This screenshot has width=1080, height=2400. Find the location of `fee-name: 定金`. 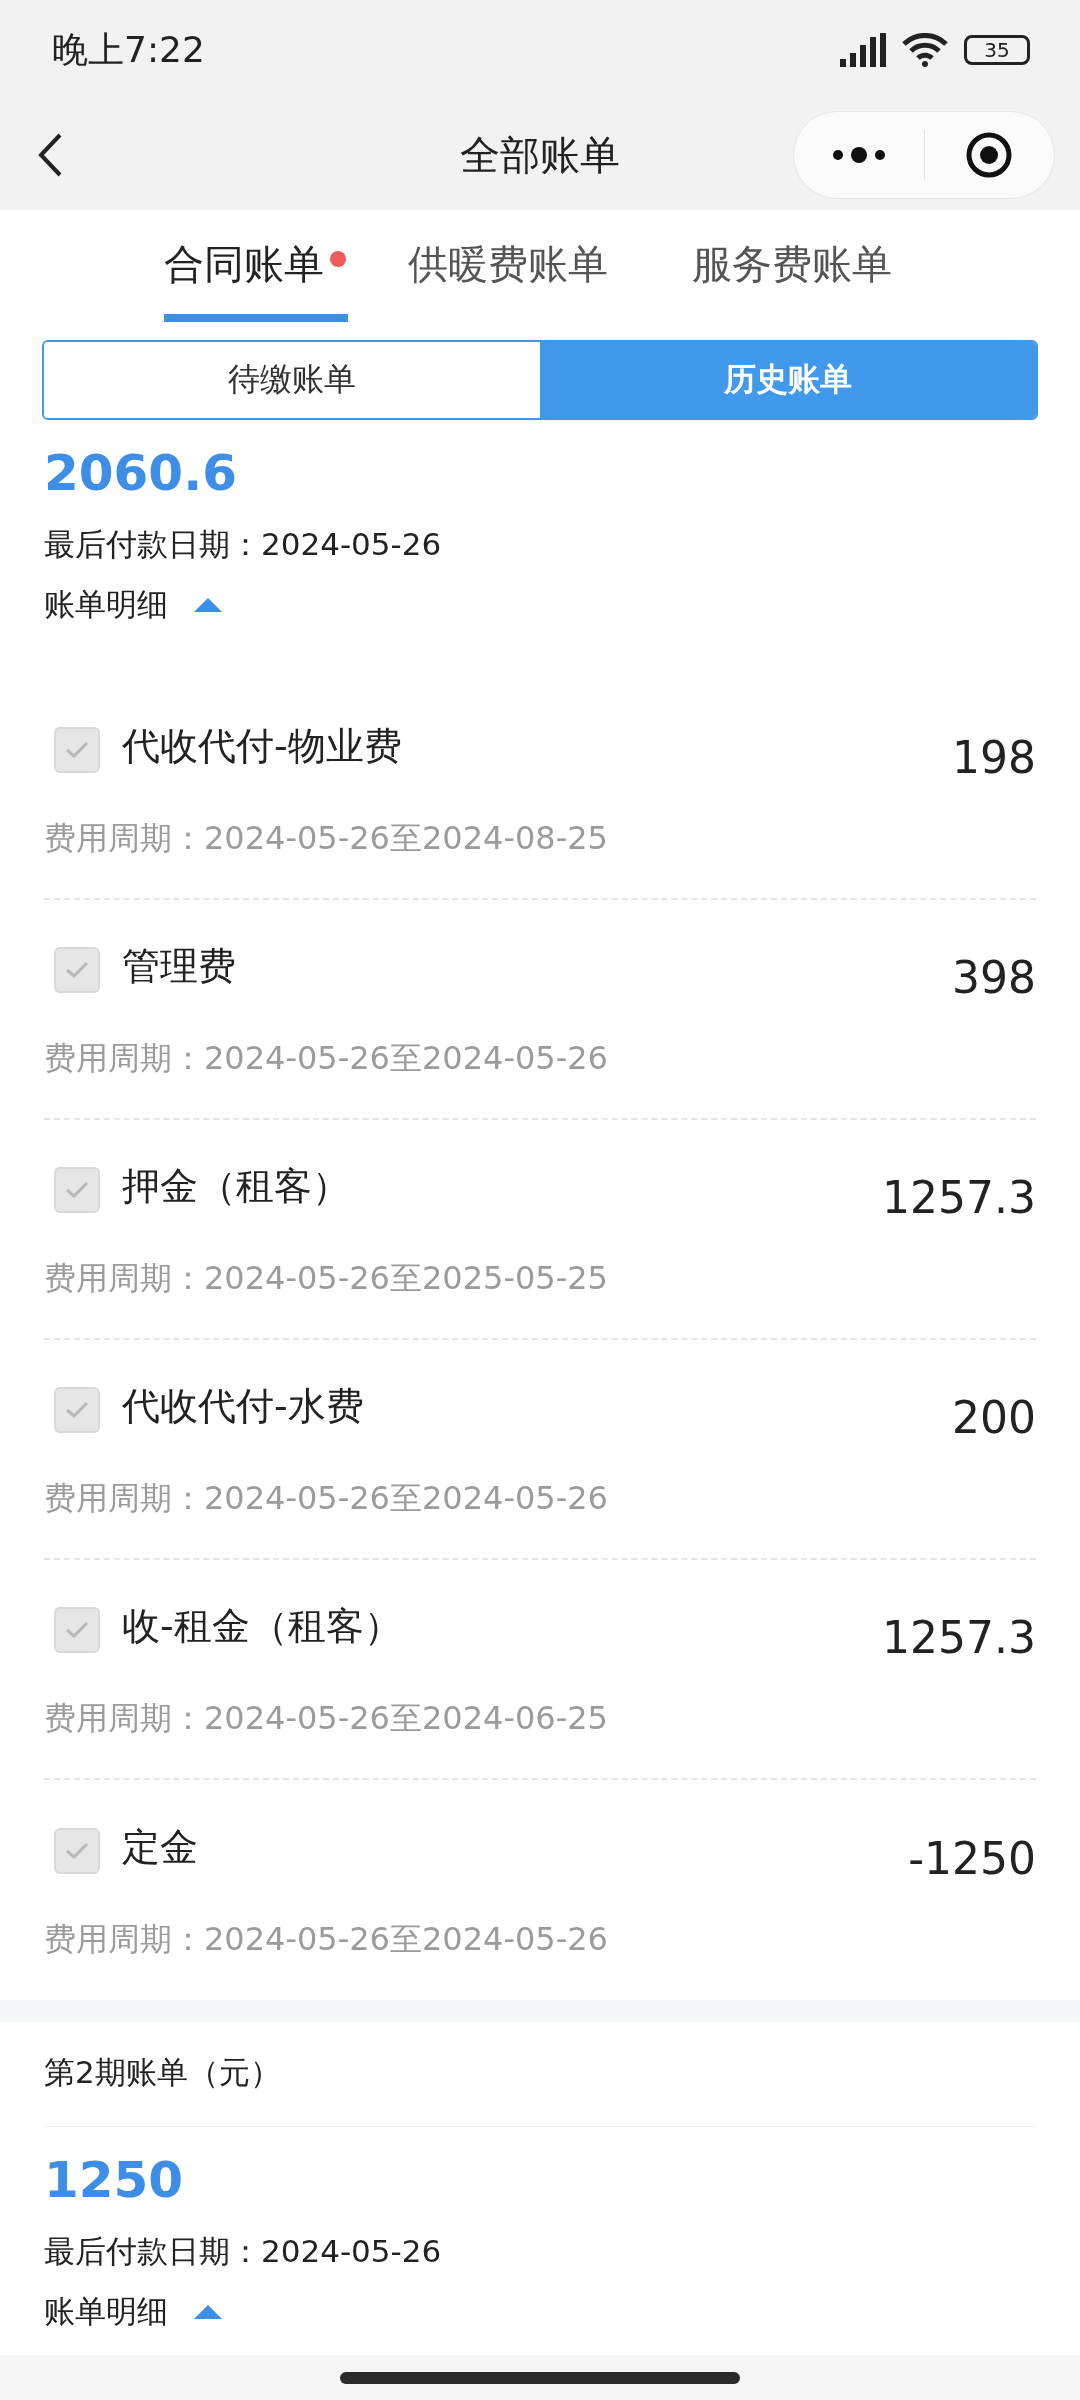

fee-name: 定金 is located at coordinates (160, 1847).